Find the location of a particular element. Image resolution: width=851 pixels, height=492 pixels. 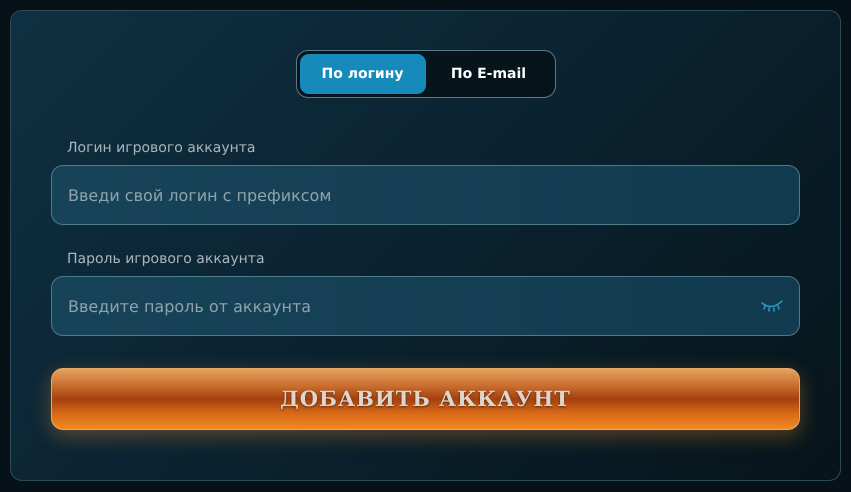

login-field: Введи свой логин с префиксом is located at coordinates (425, 195).